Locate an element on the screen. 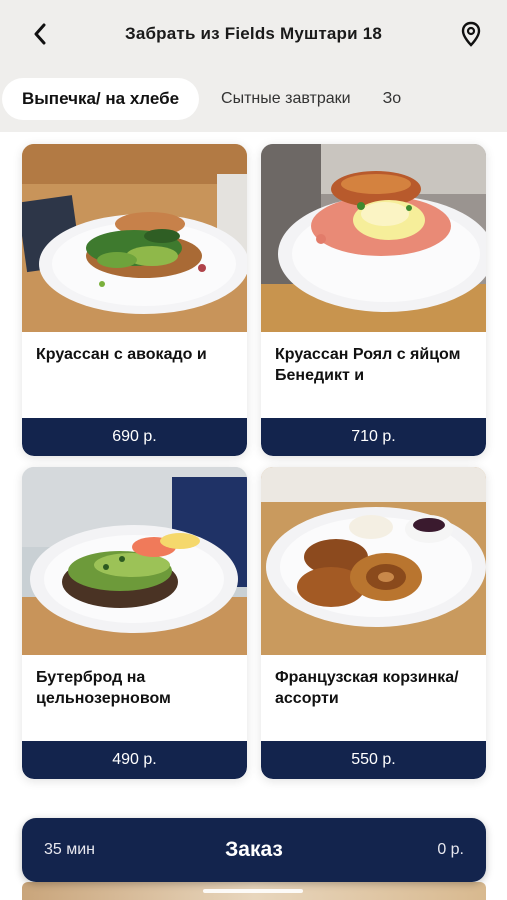  location-button is located at coordinates (471, 34).